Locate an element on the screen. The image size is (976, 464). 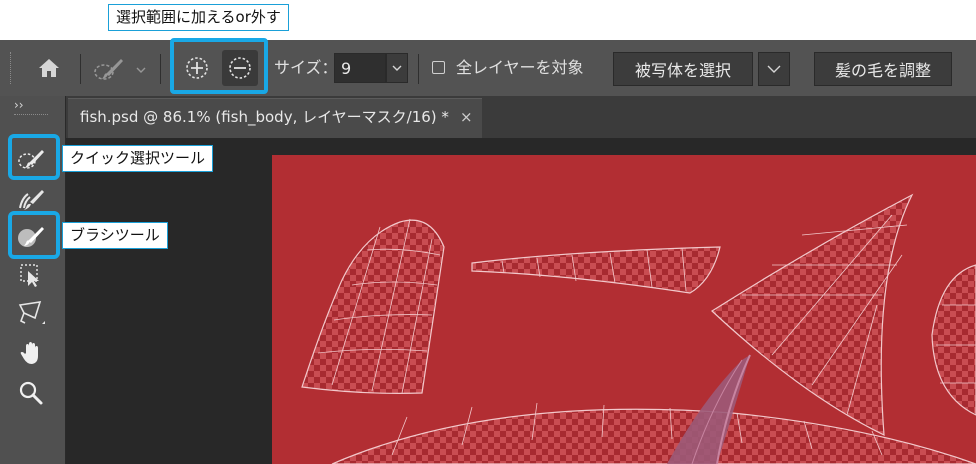
refine-hair-button: 髪の毛を調整 is located at coordinates (883, 69).